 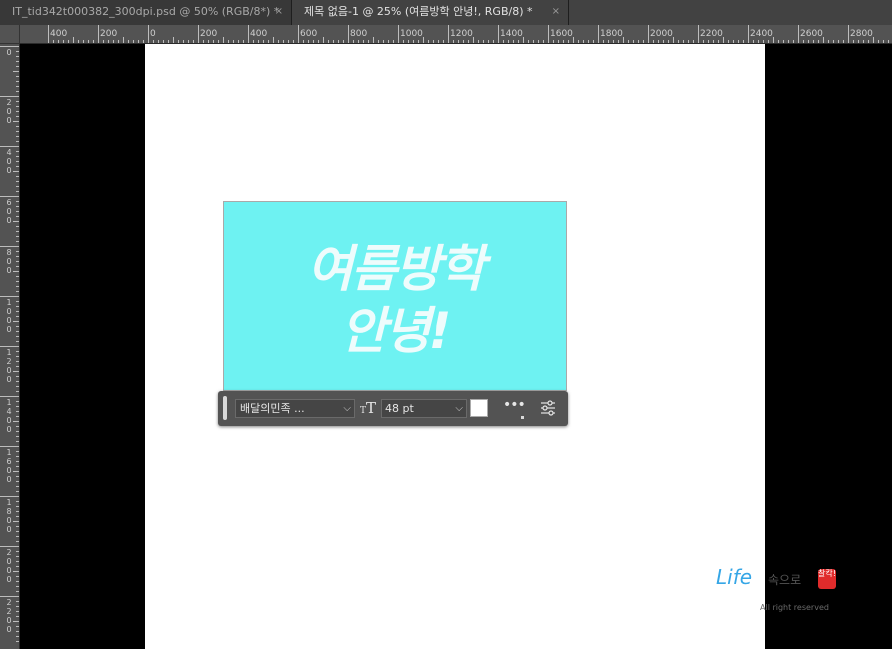 I want to click on ruler-tick-label: 2200, so click(x=711, y=34).